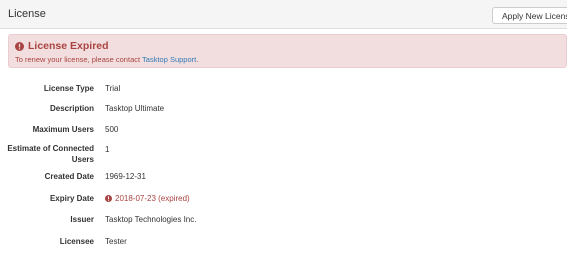 The height and width of the screenshot is (257, 567). What do you see at coordinates (71, 198) in the screenshot?
I see `expiry-date-label: Expiry Date` at bounding box center [71, 198].